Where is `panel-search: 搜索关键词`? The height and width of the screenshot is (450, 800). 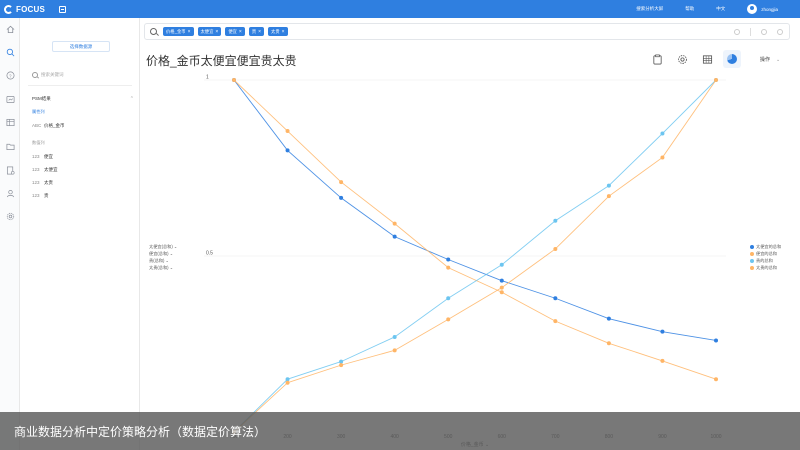 panel-search: 搜索关键词 is located at coordinates (82, 74).